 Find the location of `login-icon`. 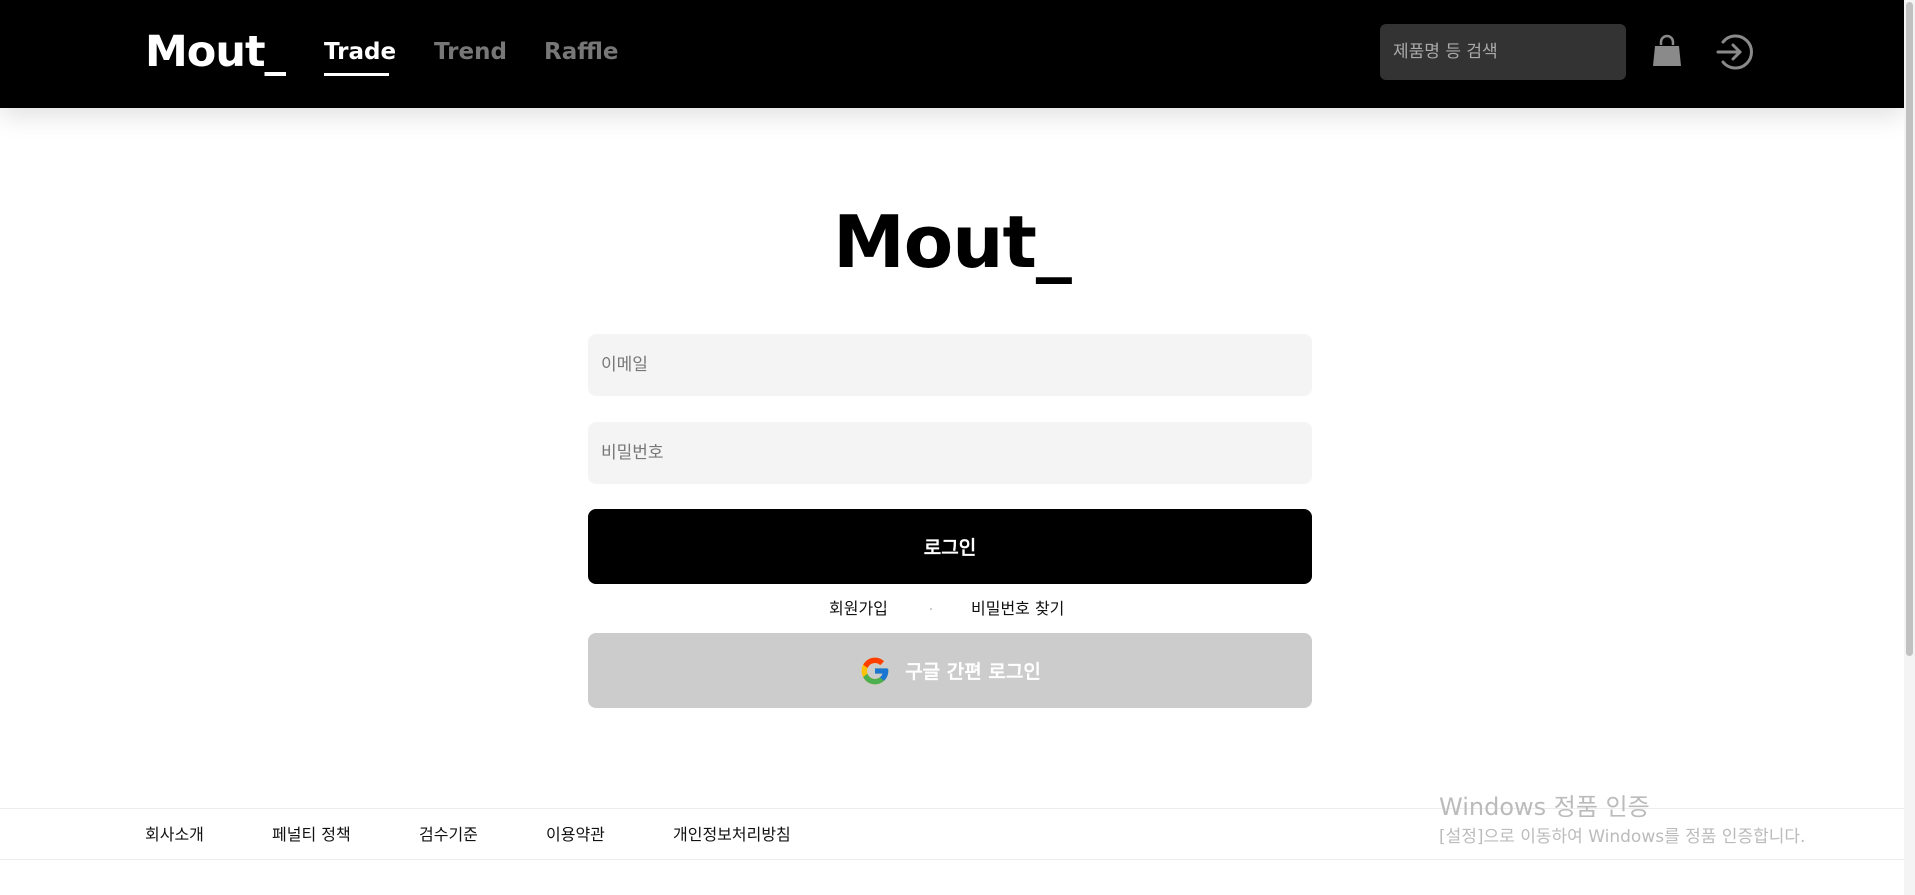

login-icon is located at coordinates (1735, 52).